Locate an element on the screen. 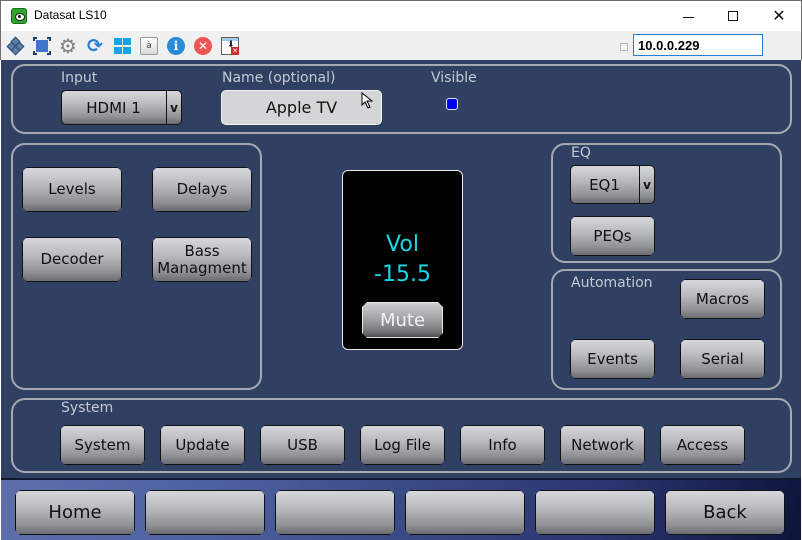 The width and height of the screenshot is (802, 540). keyboard-icon: à is located at coordinates (149, 46).